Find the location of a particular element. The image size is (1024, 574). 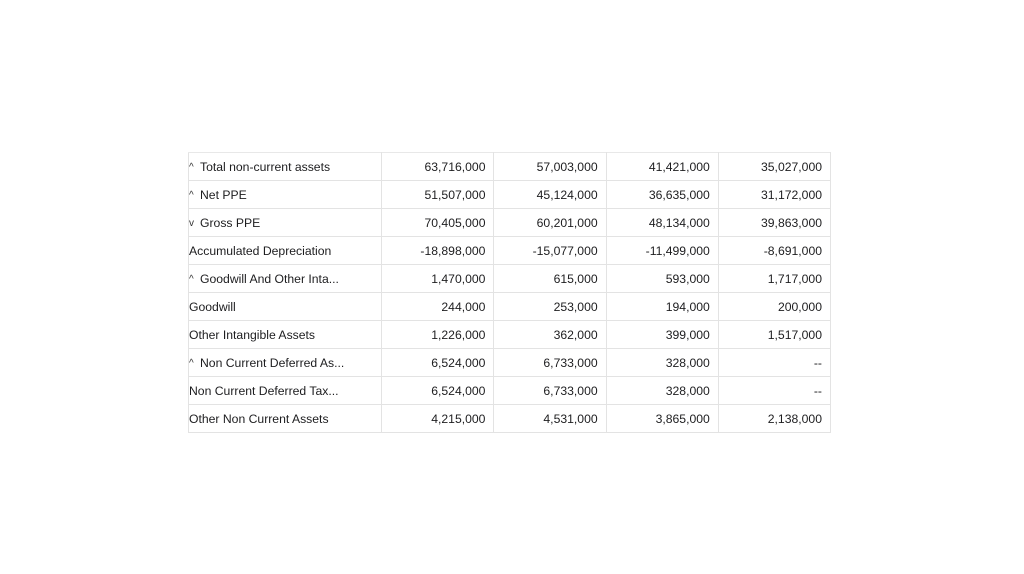

value-cell: 4,531,000 is located at coordinates (550, 418).